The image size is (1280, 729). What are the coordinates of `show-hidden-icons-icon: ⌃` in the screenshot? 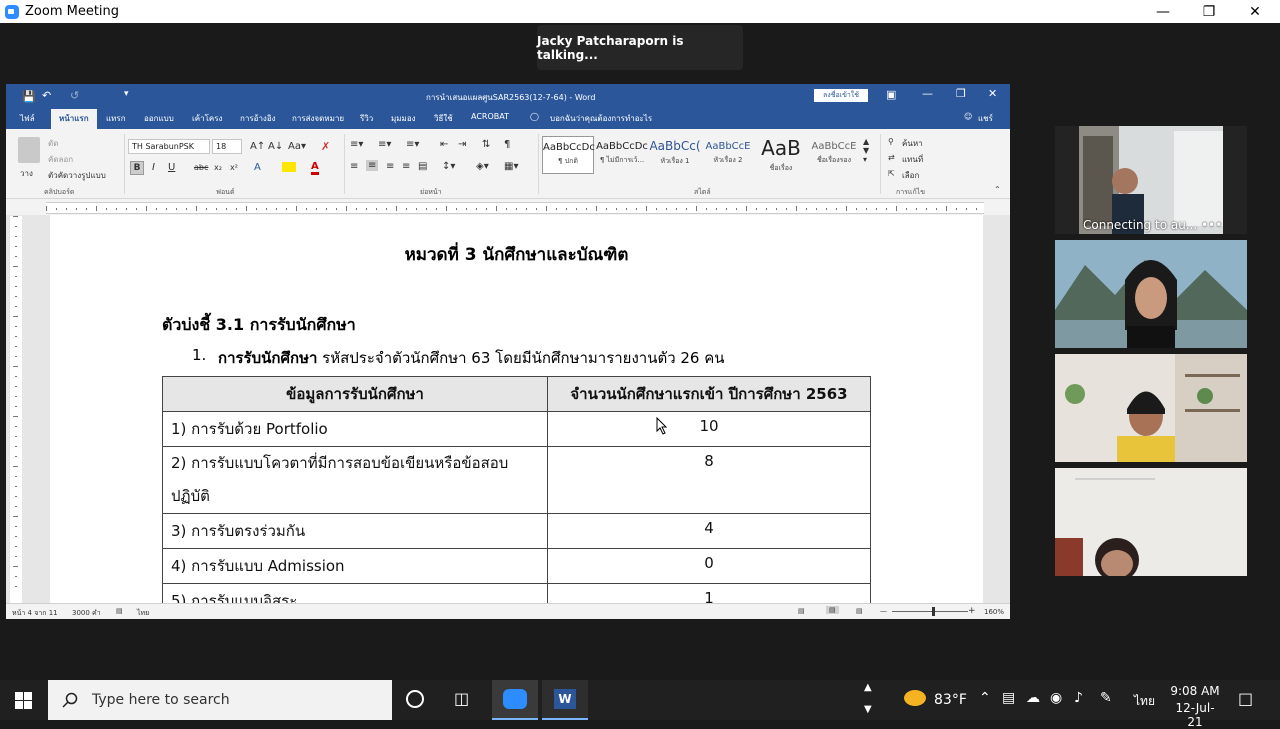 It's located at (985, 698).